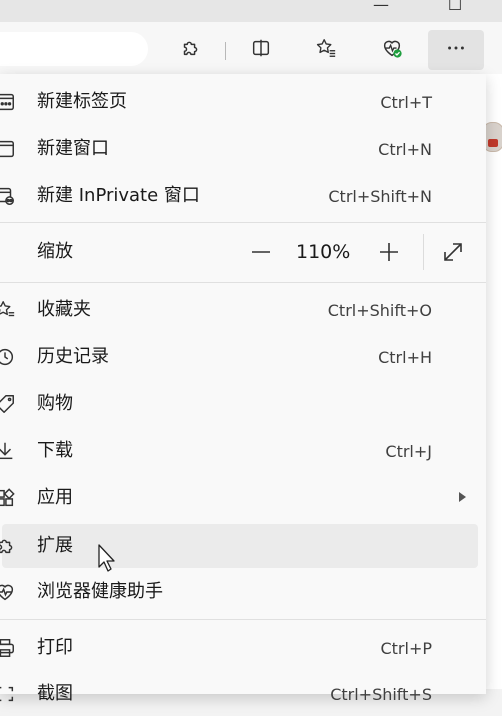 The width and height of the screenshot is (502, 716). What do you see at coordinates (243, 310) in the screenshot?
I see `menu-item-favorites: 收藏夹 Ctrl+Shift+O` at bounding box center [243, 310].